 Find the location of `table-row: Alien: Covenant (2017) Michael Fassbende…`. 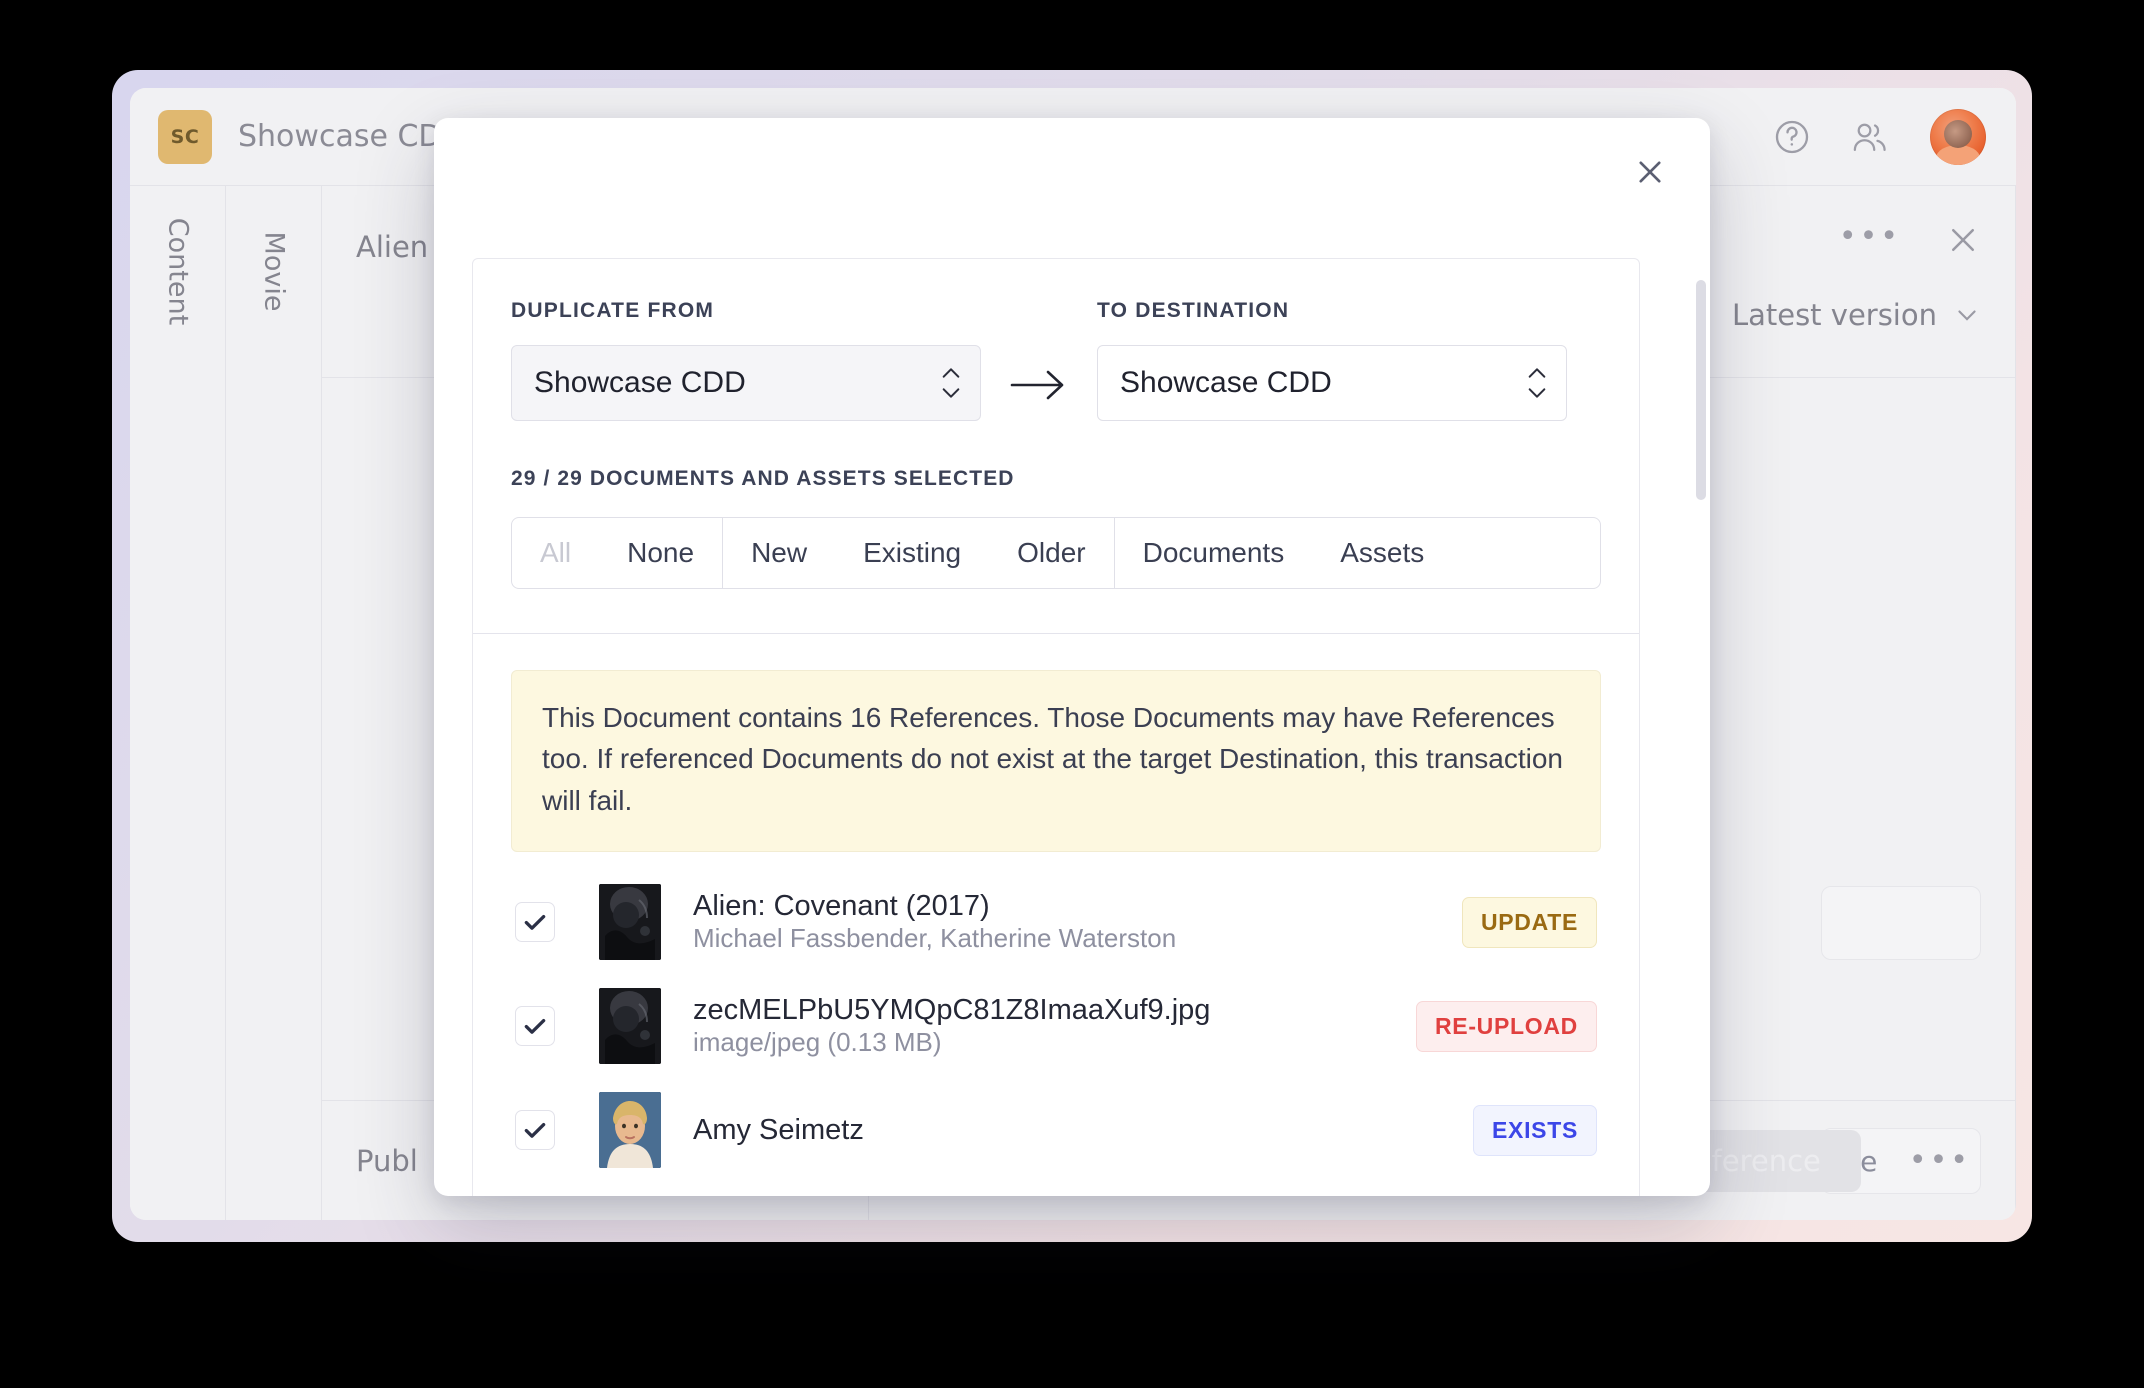

table-row: Alien: Covenant (2017) Michael Fassbende… is located at coordinates (1056, 922).